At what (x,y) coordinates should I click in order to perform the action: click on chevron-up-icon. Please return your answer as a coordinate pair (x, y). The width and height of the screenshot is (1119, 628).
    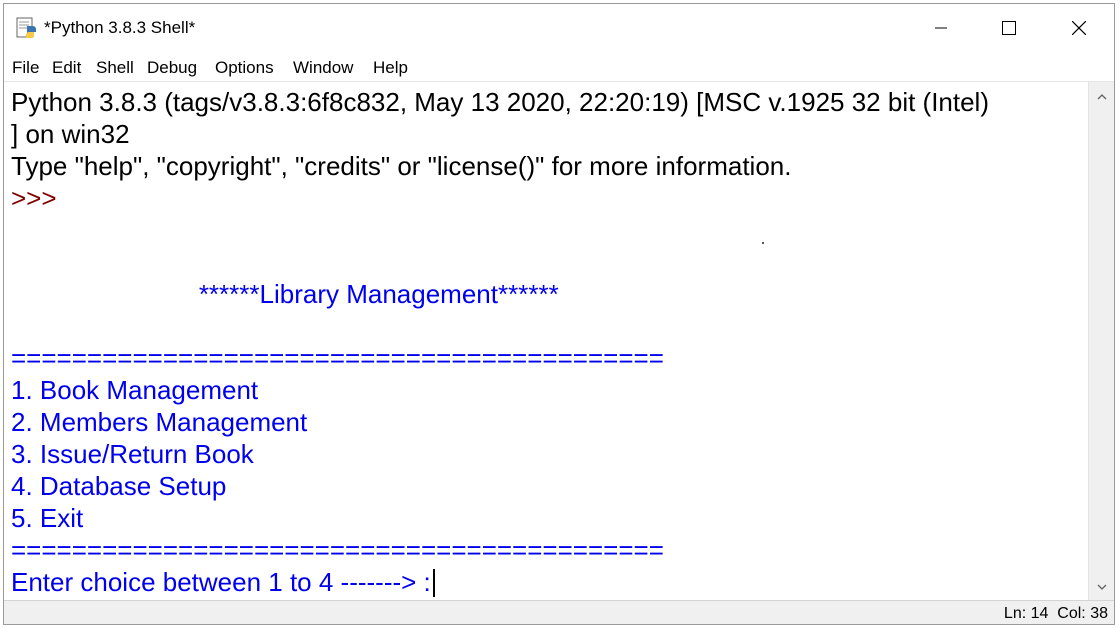
    Looking at the image, I should click on (1101, 97).